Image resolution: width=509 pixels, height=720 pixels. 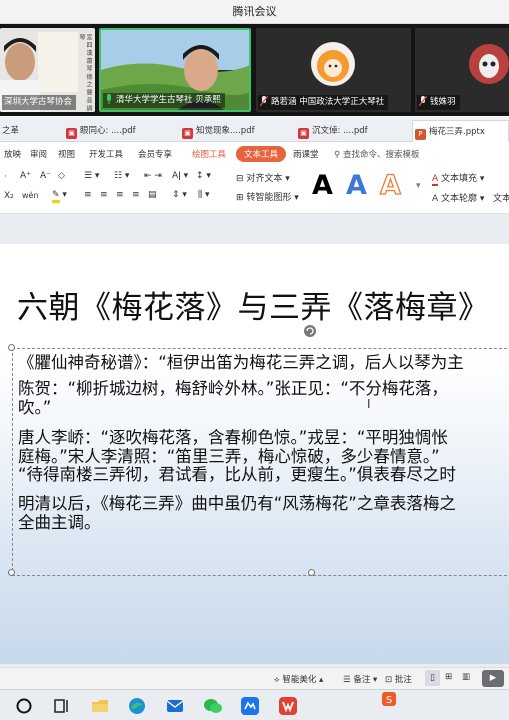 I want to click on rotate-handle-icon, so click(x=310, y=331).